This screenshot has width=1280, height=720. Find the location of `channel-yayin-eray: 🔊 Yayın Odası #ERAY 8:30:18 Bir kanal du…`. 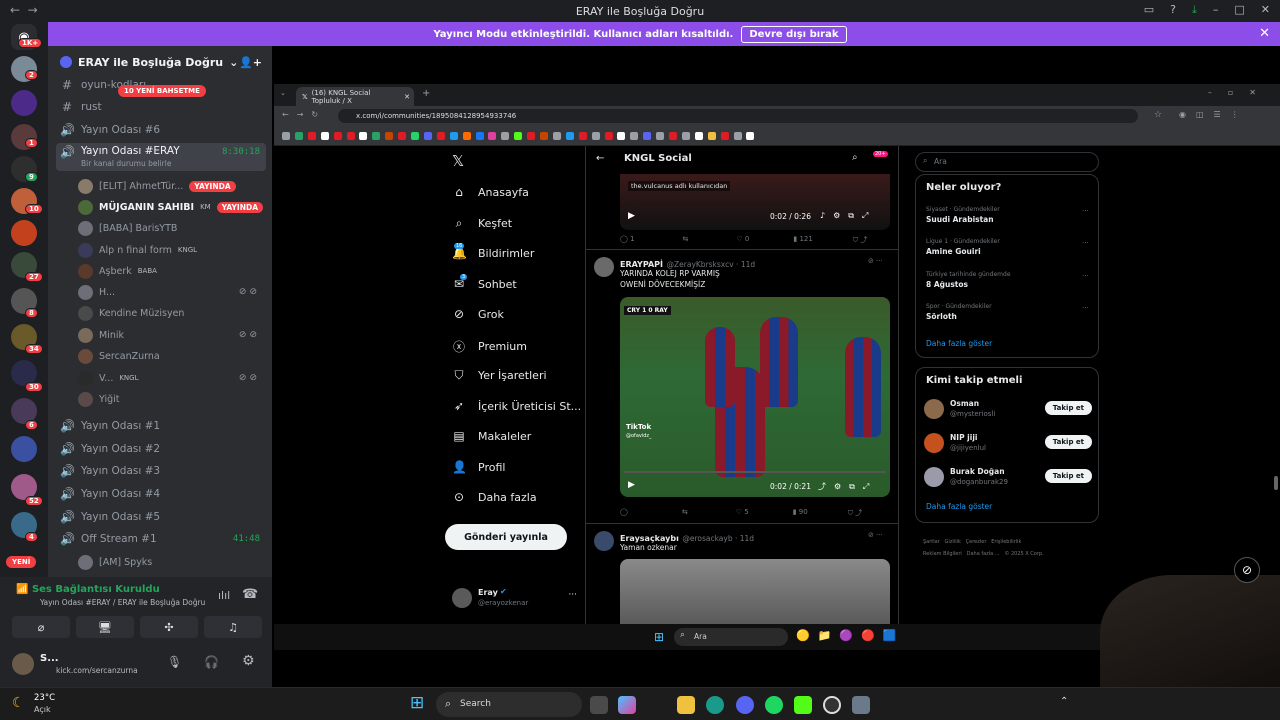

channel-yayin-eray: 🔊 Yayın Odası #ERAY 8:30:18 Bir kanal du… is located at coordinates (161, 157).